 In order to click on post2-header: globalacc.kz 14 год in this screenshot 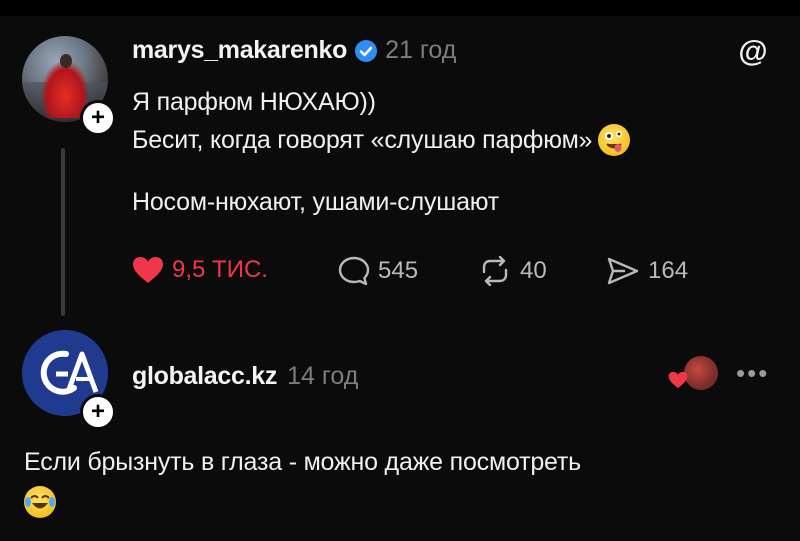, I will do `click(245, 376)`.